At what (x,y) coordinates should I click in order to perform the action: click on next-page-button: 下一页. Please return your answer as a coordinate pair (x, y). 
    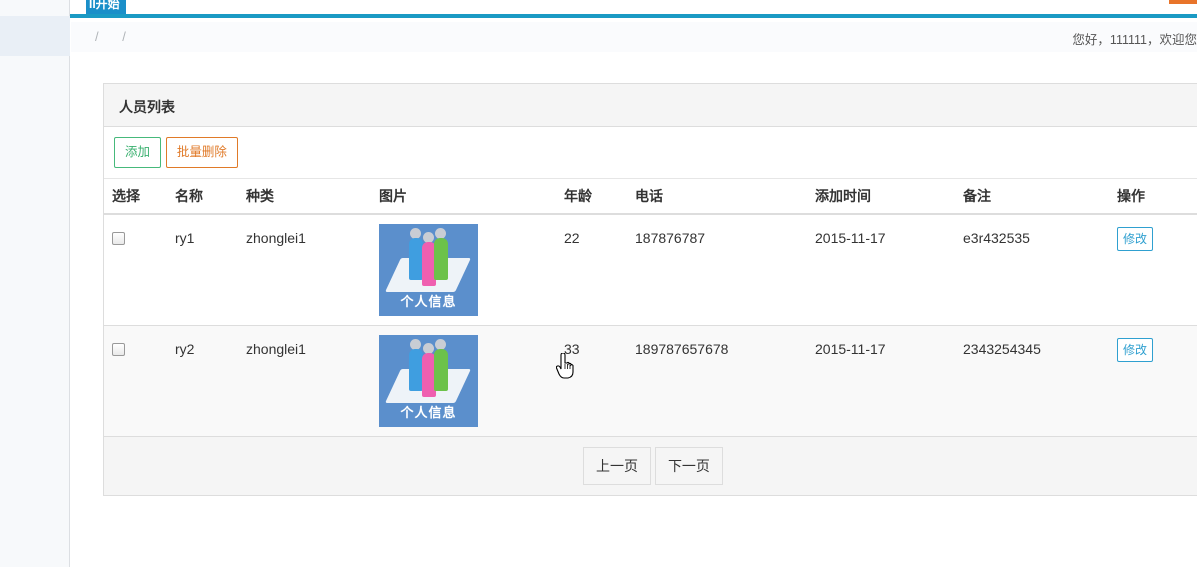
    Looking at the image, I should click on (688, 465).